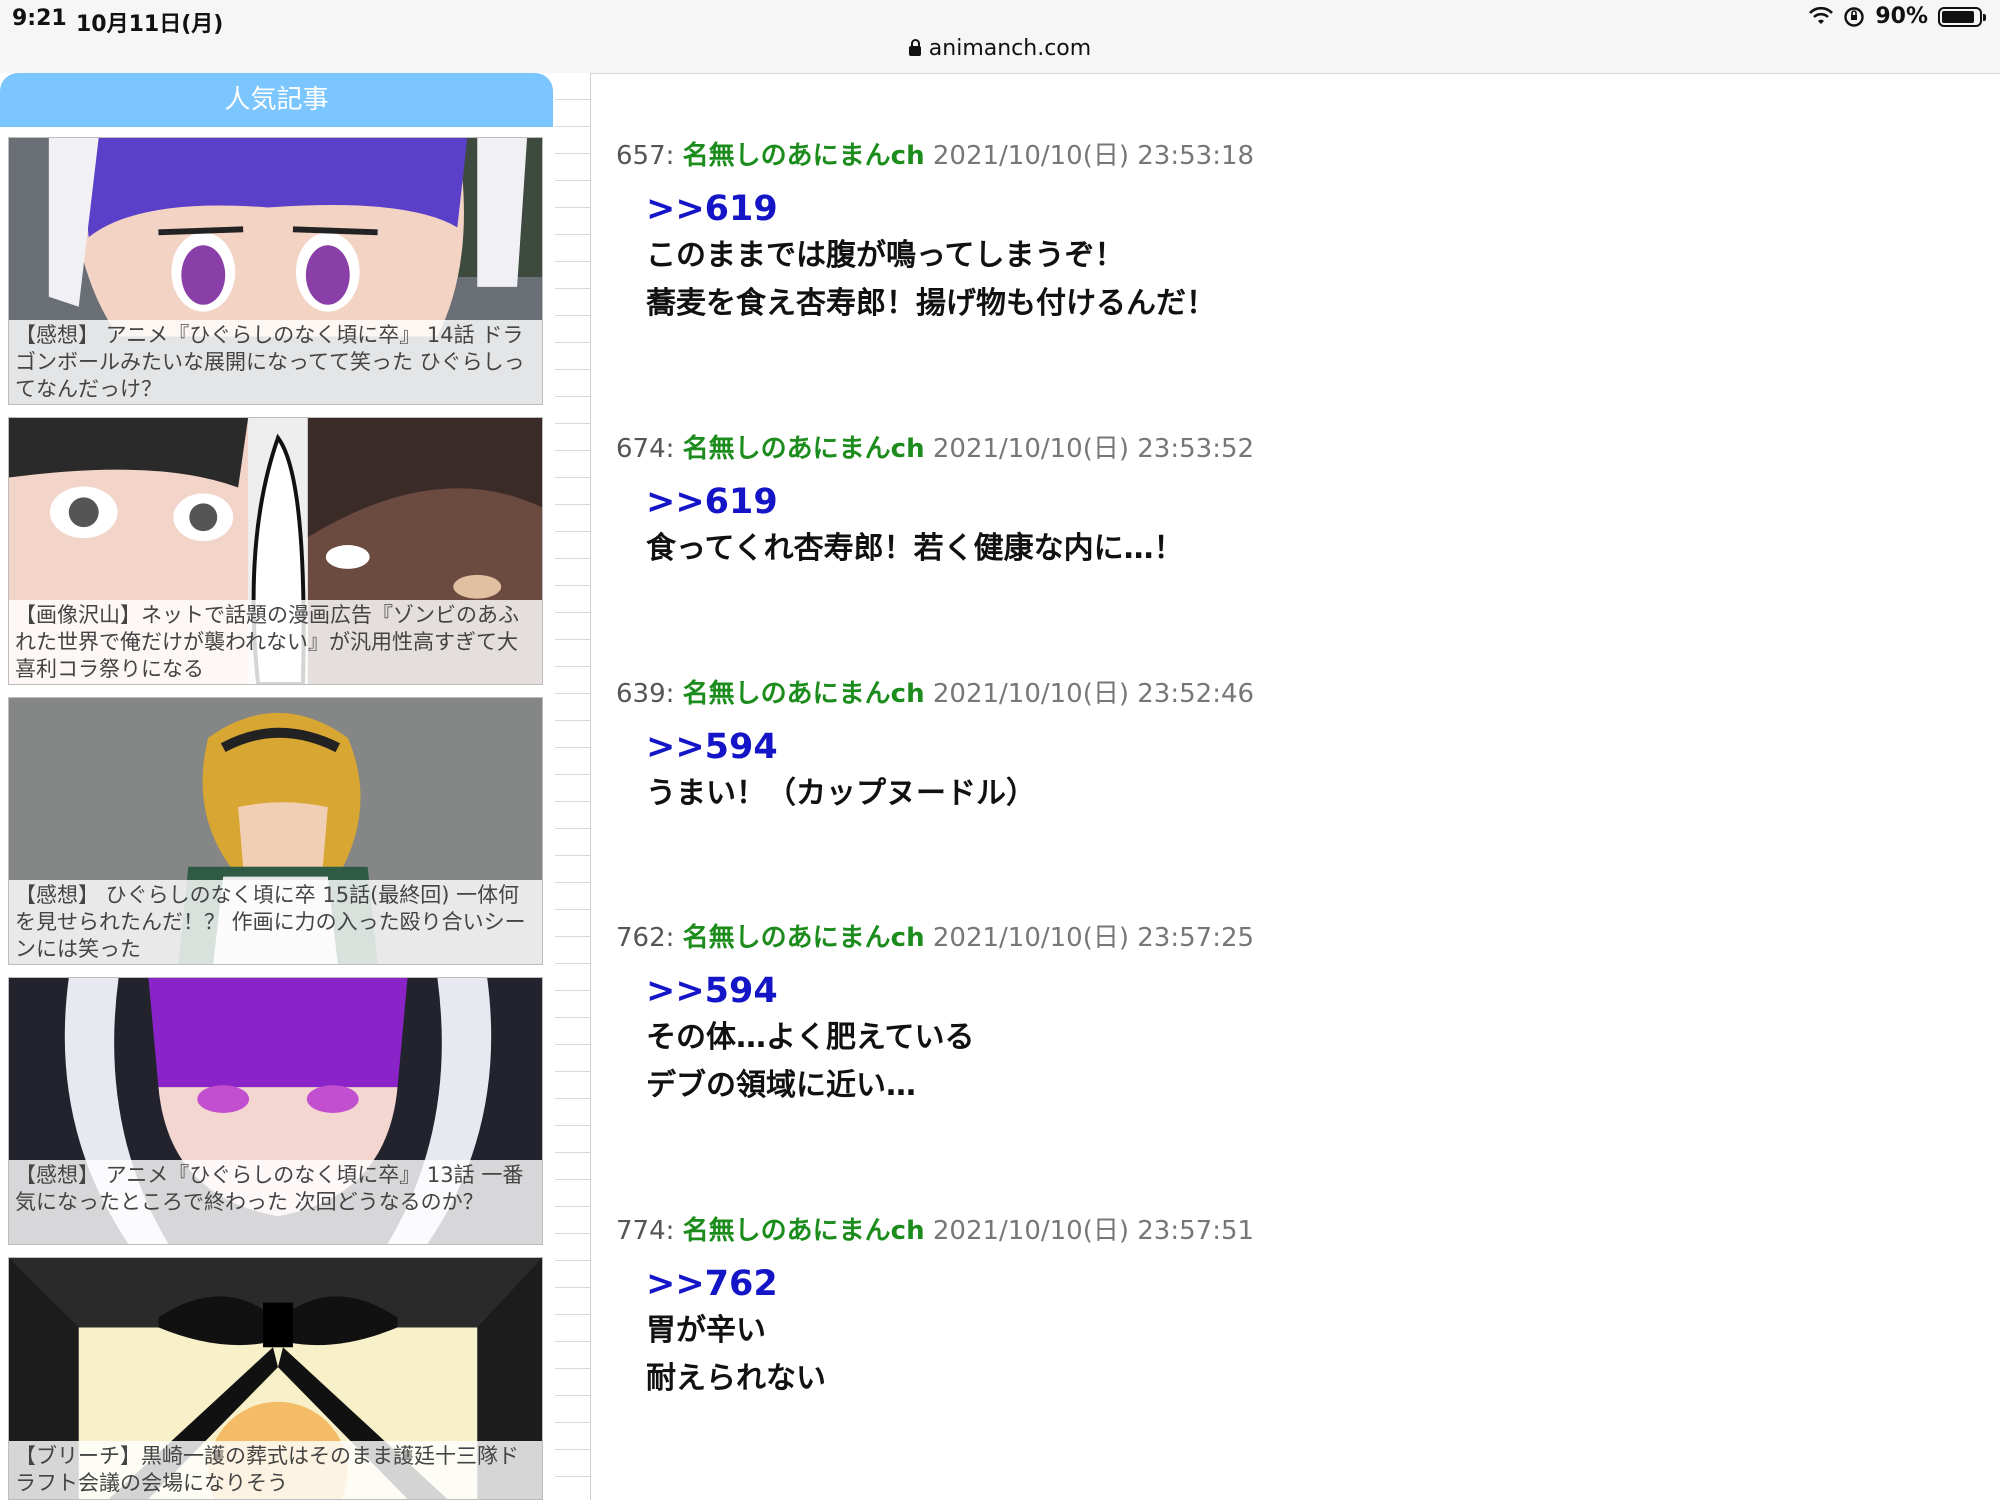 The width and height of the screenshot is (2000, 1500). What do you see at coordinates (1093, 156) in the screenshot?
I see `post-date: 2021/10/10(日) 23:53:18` at bounding box center [1093, 156].